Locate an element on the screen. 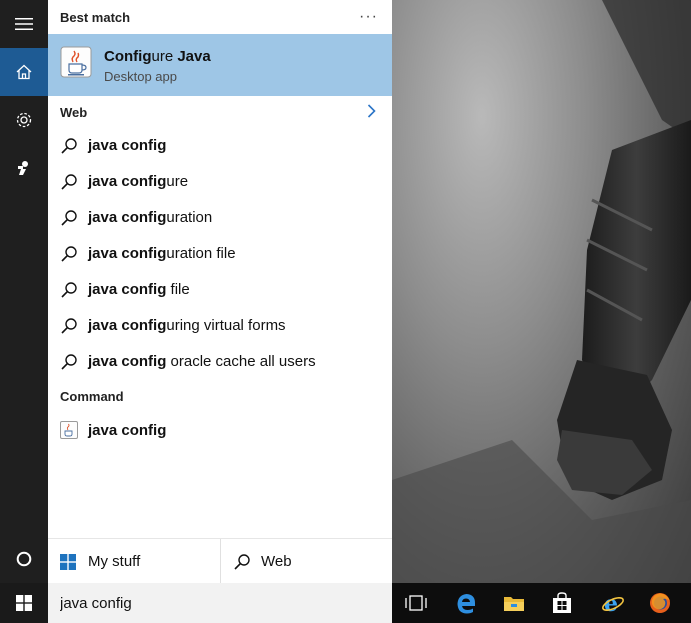 This screenshot has height=623, width=691. internet-explorer-button: e is located at coordinates (613, 603).